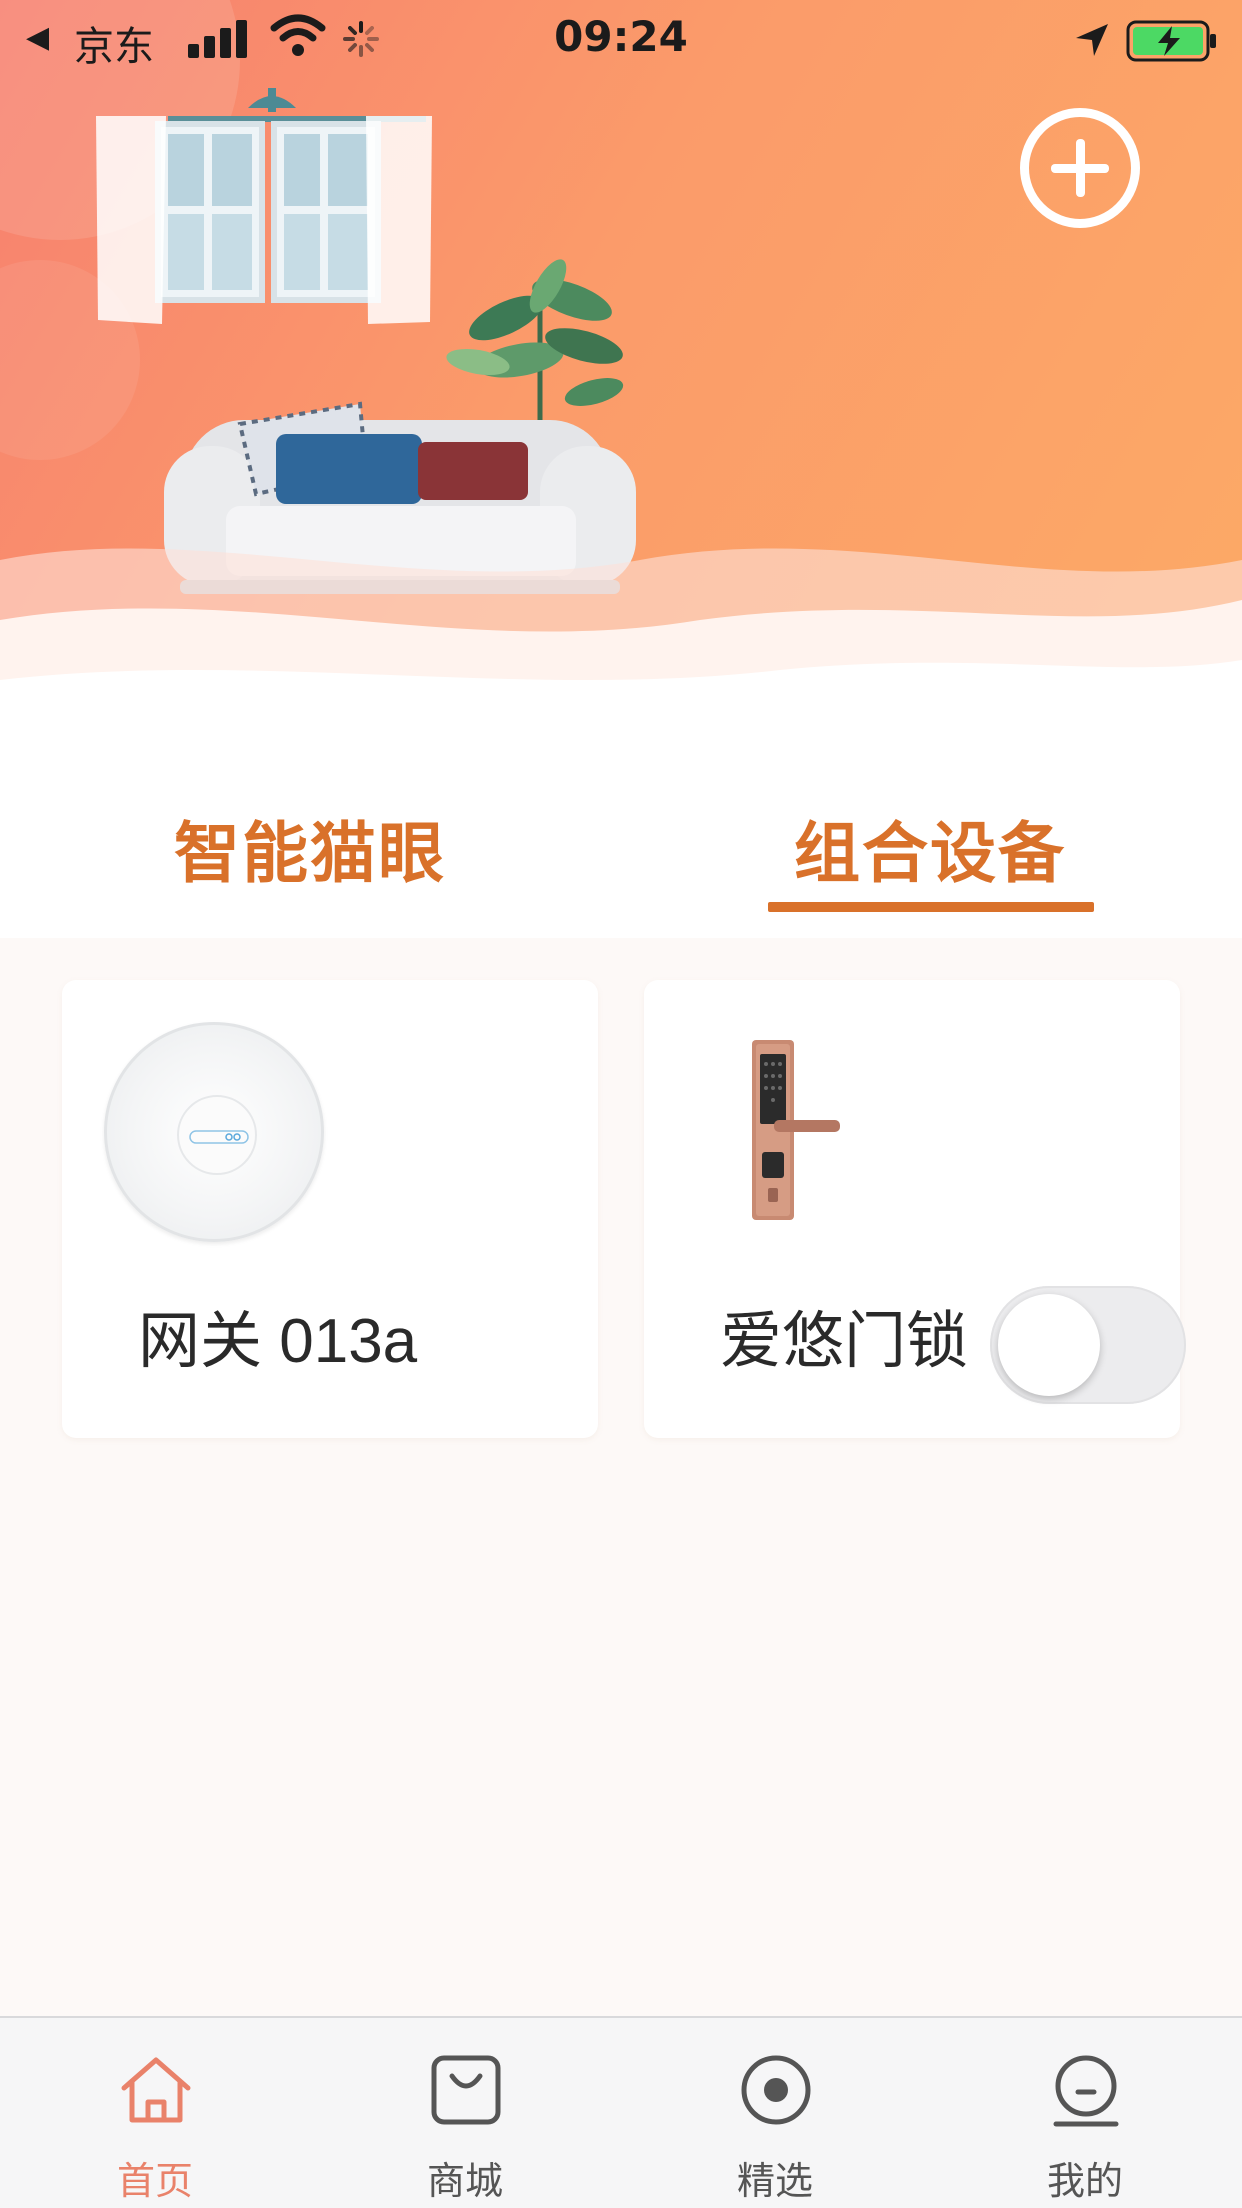  What do you see at coordinates (1049, 1345) in the screenshot?
I see `toggle-knob` at bounding box center [1049, 1345].